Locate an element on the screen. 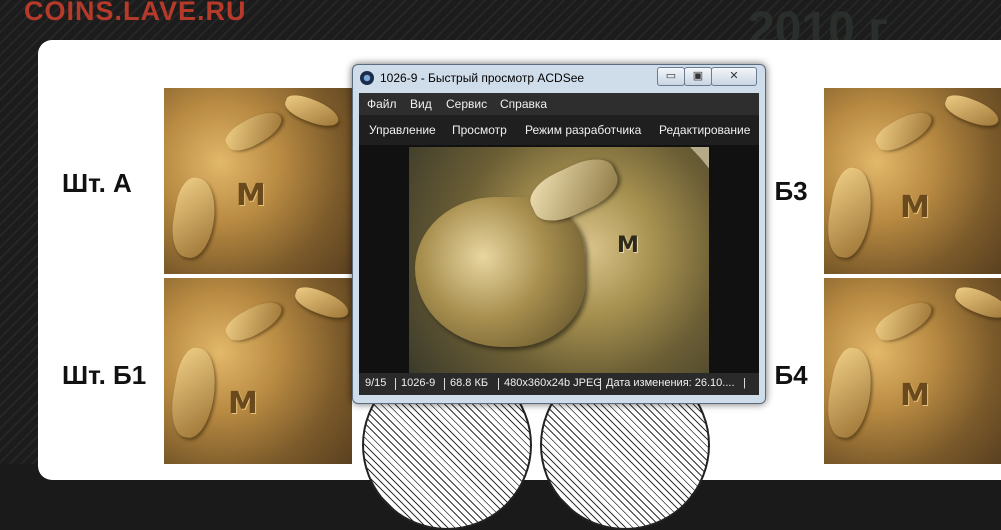 The width and height of the screenshot is (1001, 530). minimize-button: ▭ is located at coordinates (671, 76).